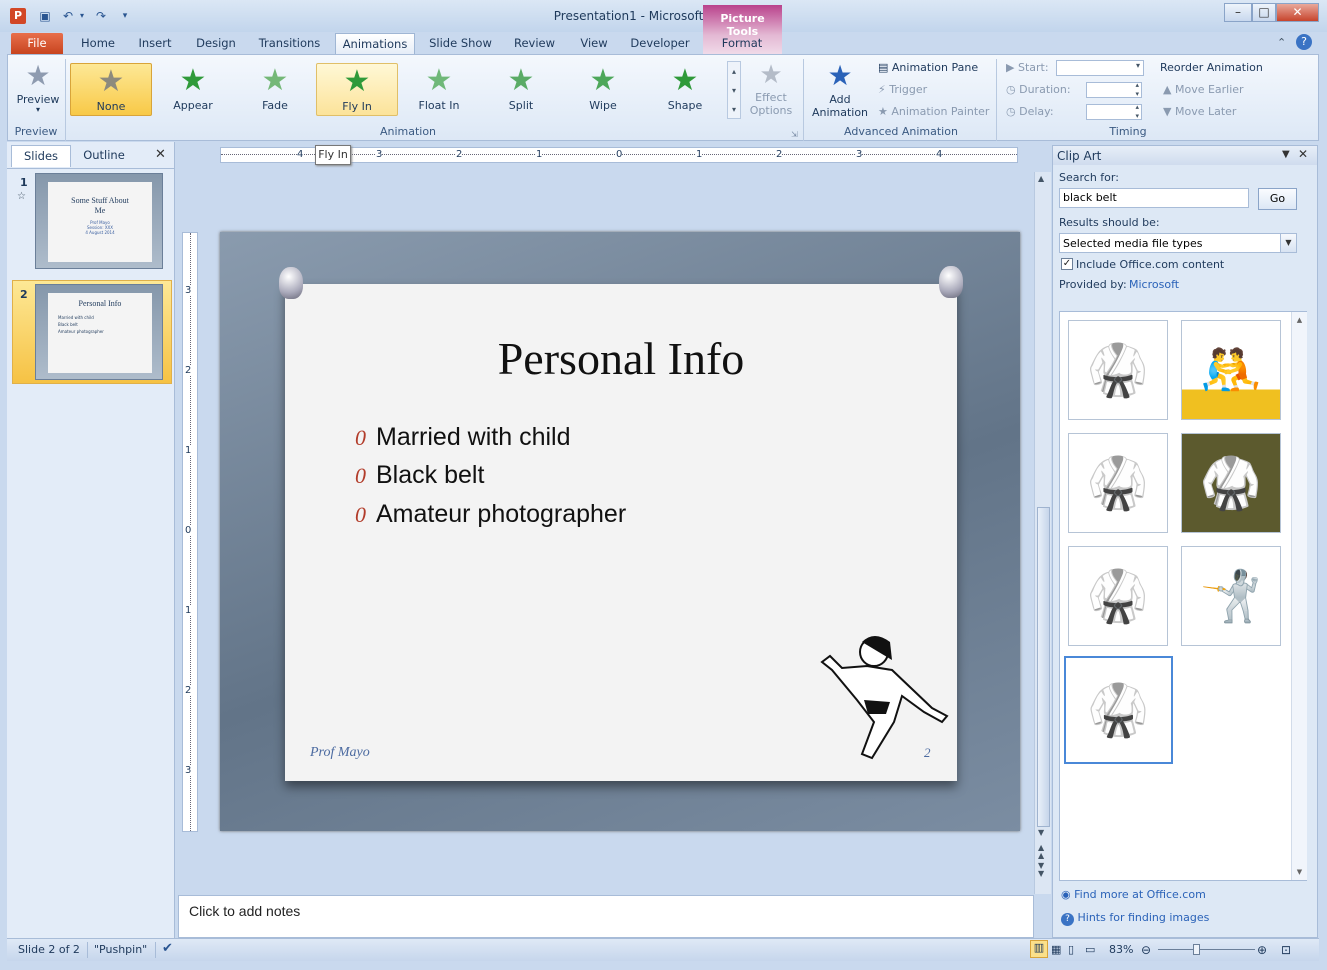  Describe the element at coordinates (1041, 178) in the screenshot. I see `scroll-up-icon: ▲` at that location.